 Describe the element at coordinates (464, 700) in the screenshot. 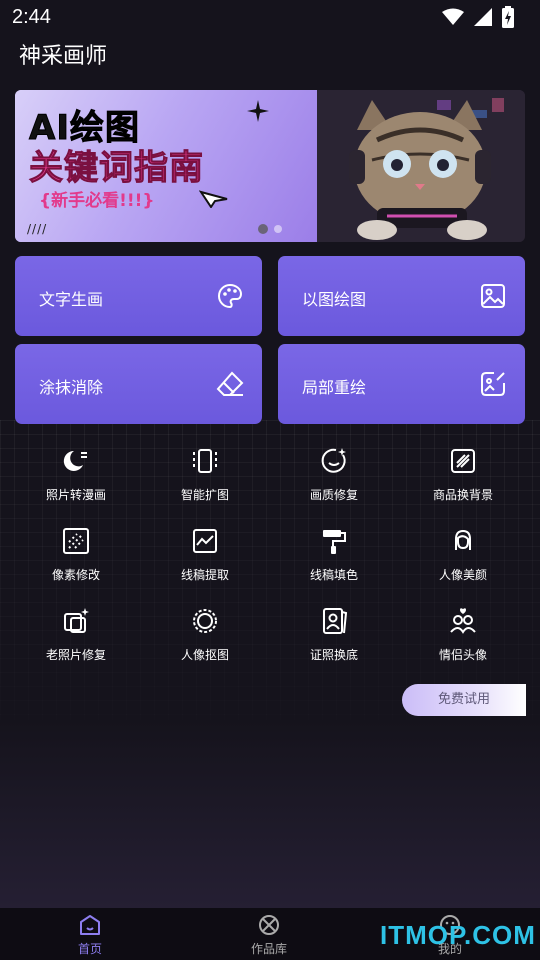

I see `free-trial-button: 免费试用` at that location.